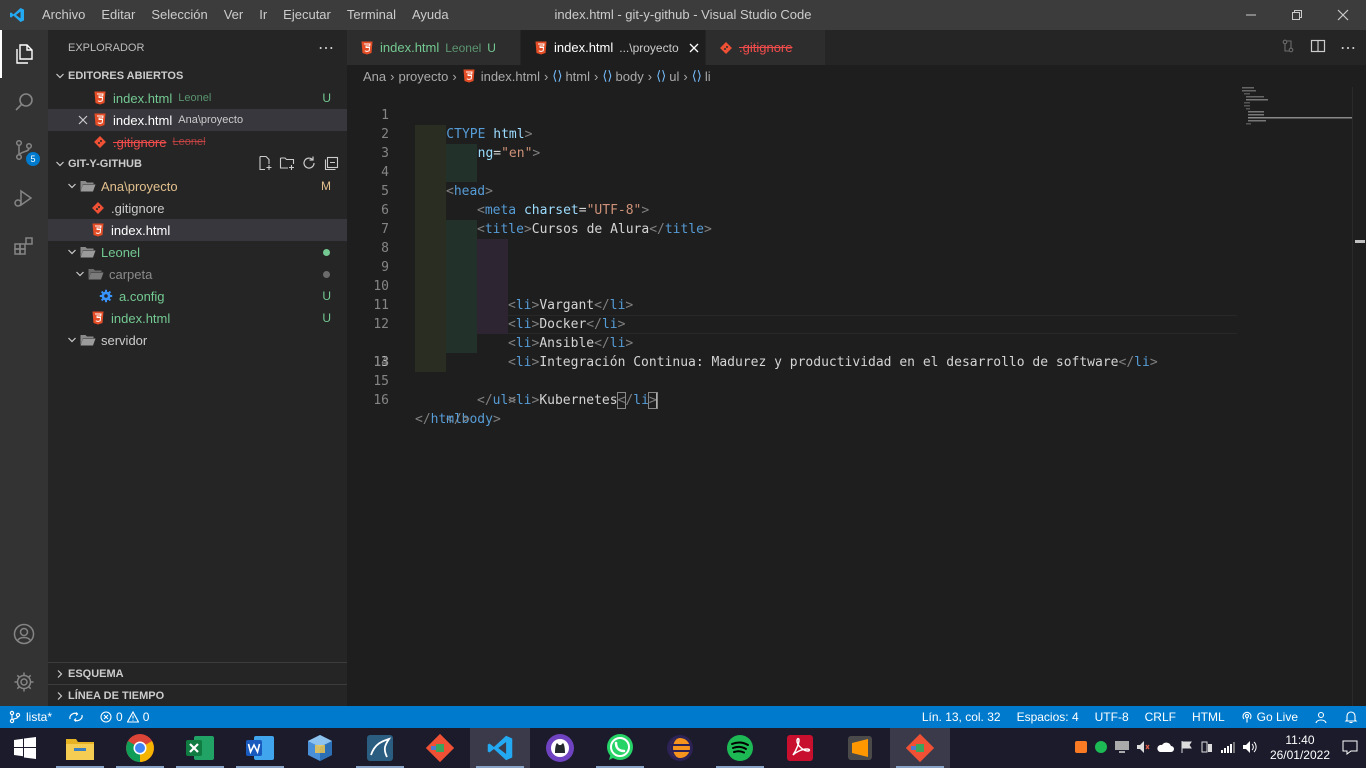  I want to click on menu-ir: Ir, so click(263, 15).